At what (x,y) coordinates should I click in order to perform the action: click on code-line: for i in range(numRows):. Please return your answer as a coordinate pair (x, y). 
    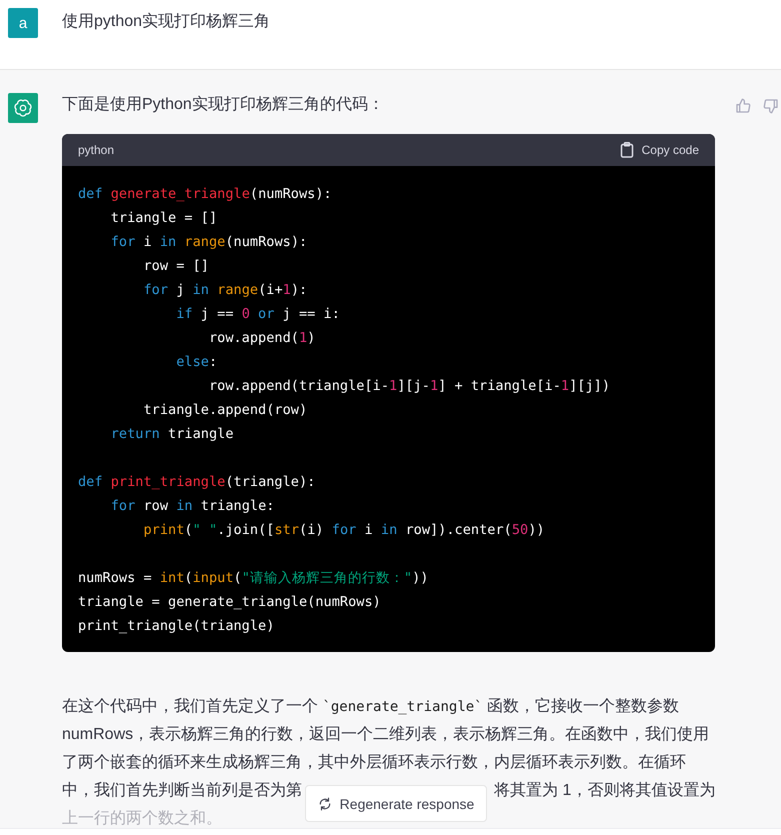
    Looking at the image, I should click on (209, 242).